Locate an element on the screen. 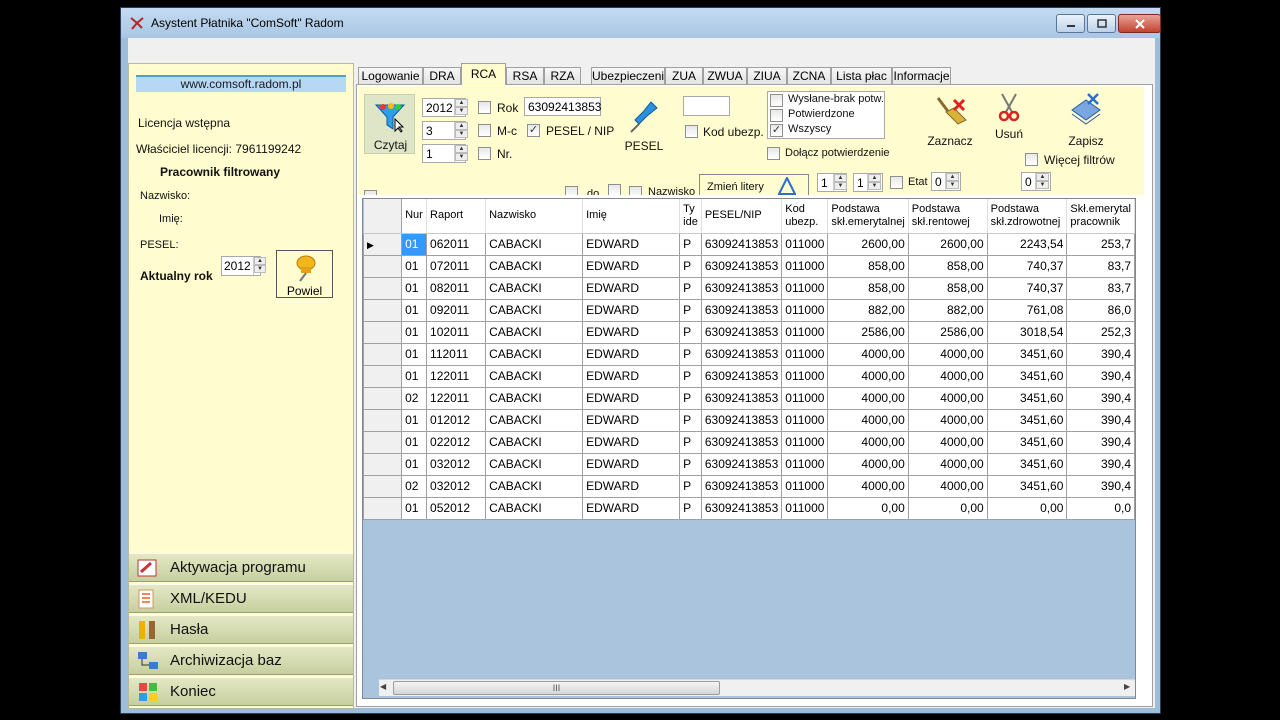  col-header-typ: Ty ide is located at coordinates (690, 216).